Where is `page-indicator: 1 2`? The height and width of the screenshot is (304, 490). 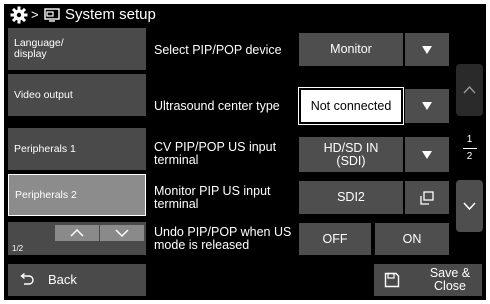 page-indicator: 1 2 is located at coordinates (469, 152).